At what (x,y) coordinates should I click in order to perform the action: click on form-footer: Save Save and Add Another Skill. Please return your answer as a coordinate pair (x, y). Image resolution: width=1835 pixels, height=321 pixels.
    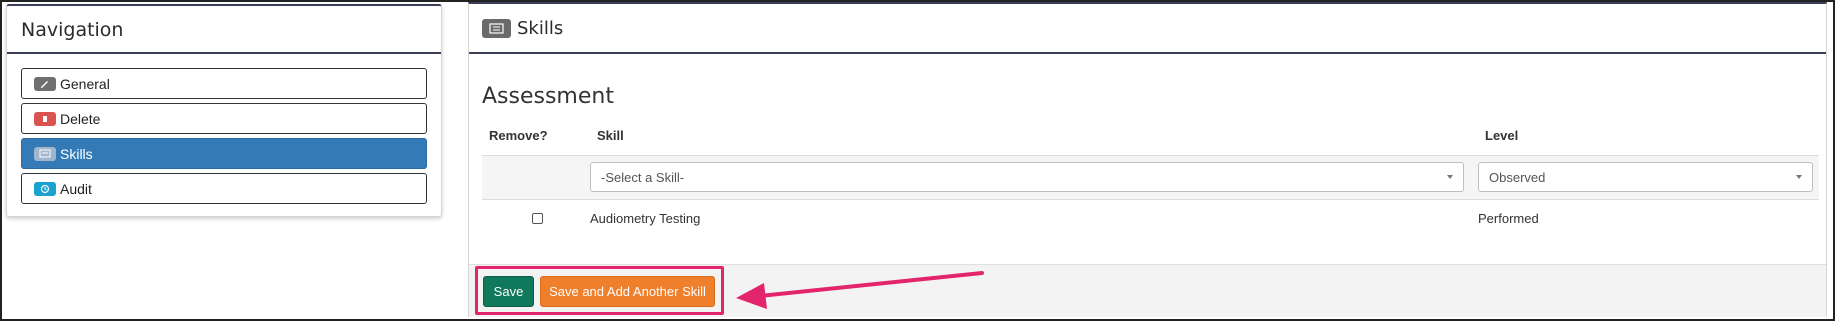
    Looking at the image, I should click on (1147, 290).